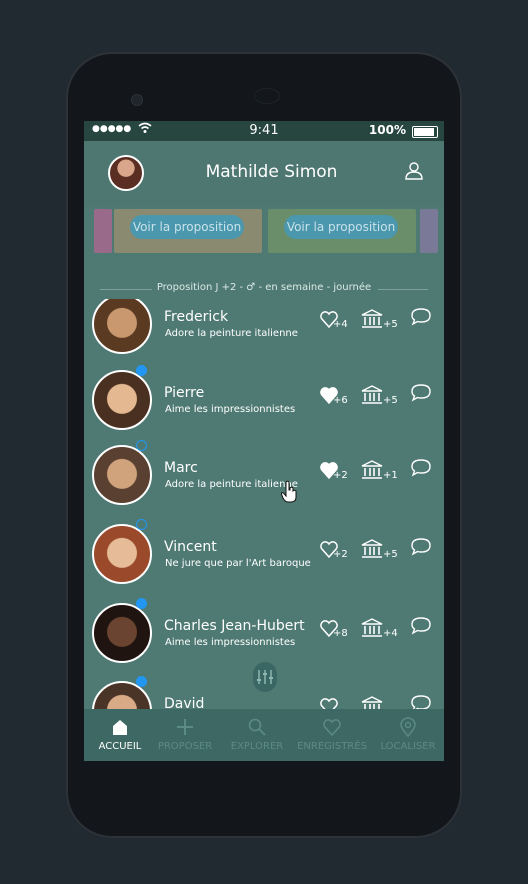  I want to click on location-pin-icon, so click(408, 727).